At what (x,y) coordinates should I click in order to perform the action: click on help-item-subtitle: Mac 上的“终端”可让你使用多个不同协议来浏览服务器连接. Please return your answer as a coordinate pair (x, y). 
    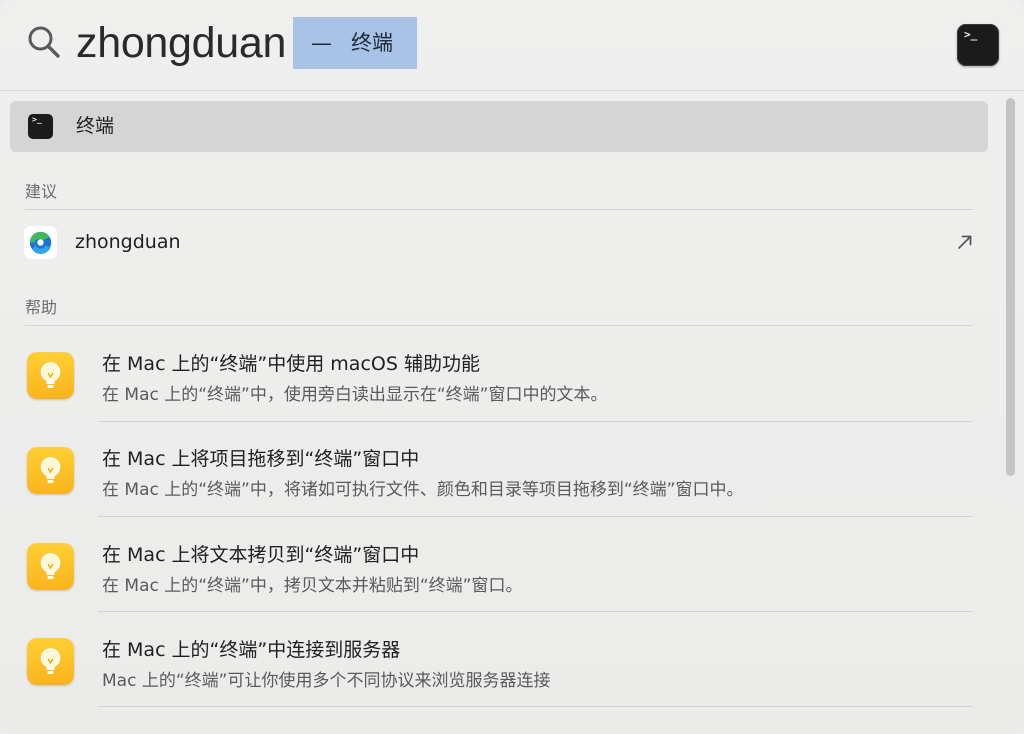
    Looking at the image, I should click on (326, 681).